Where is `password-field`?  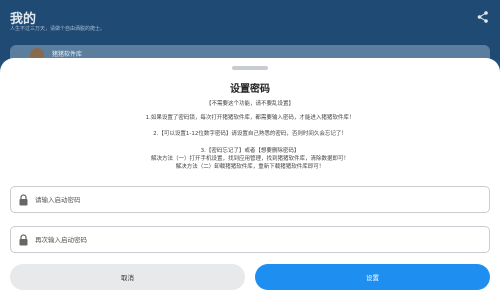
password-field is located at coordinates (250, 199).